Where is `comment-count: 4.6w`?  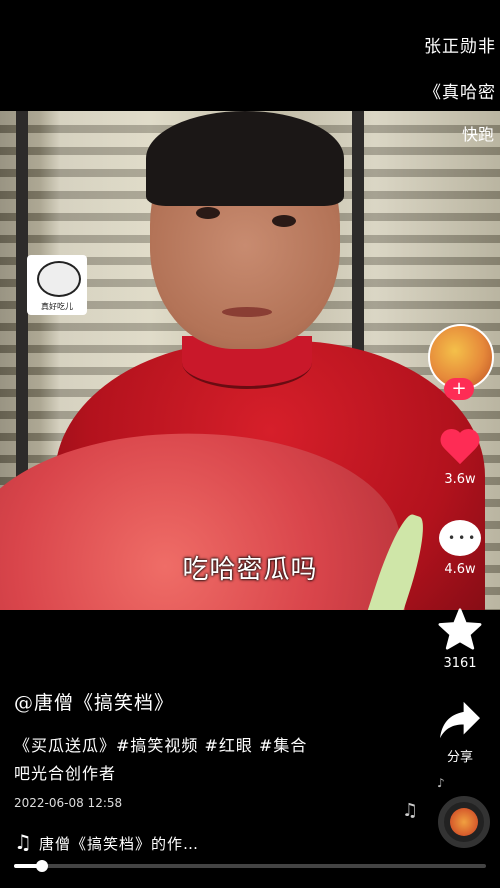 comment-count: 4.6w is located at coordinates (460, 569).